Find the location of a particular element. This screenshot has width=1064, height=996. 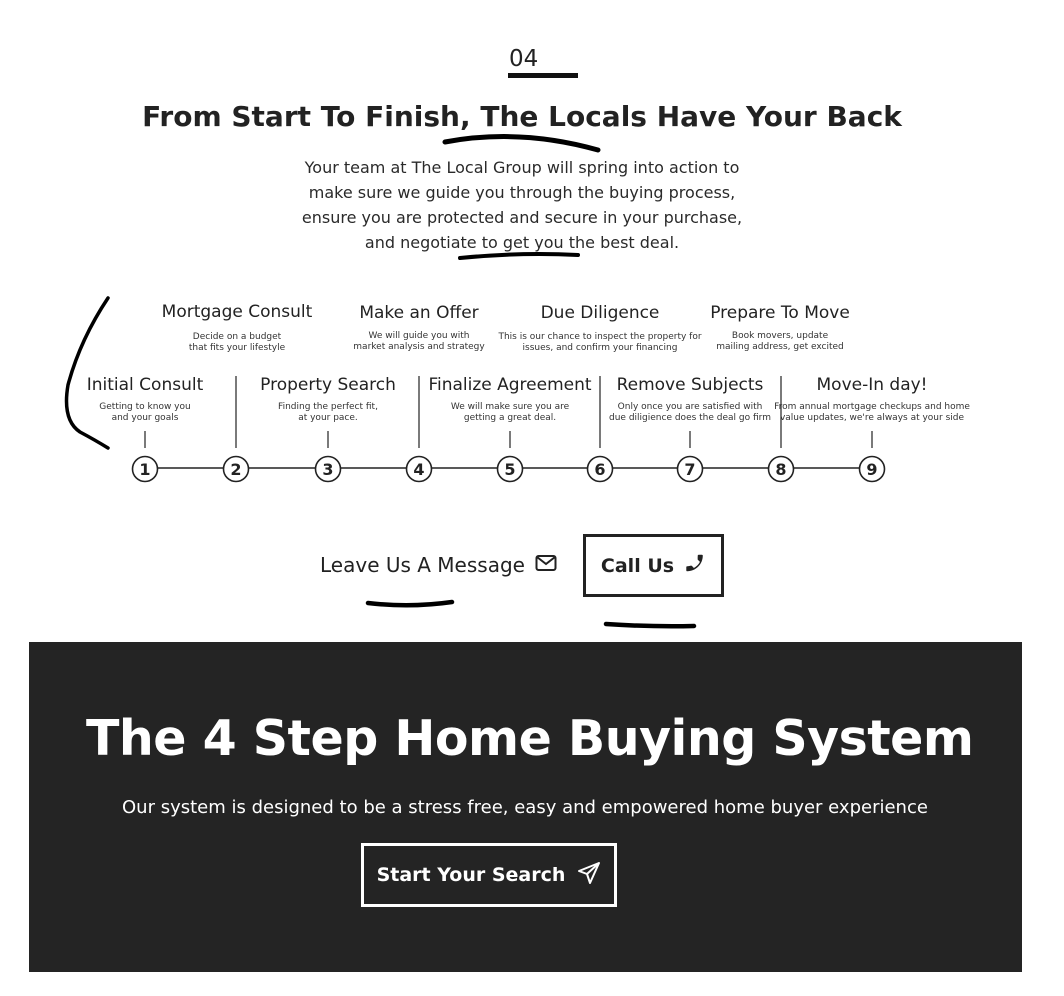

step-title: Remove Subjects is located at coordinates (690, 385).